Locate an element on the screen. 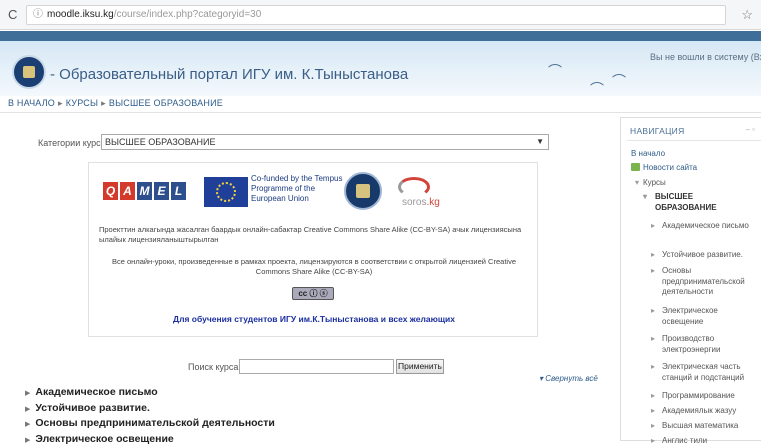  qamel-letter: L is located at coordinates (178, 191).